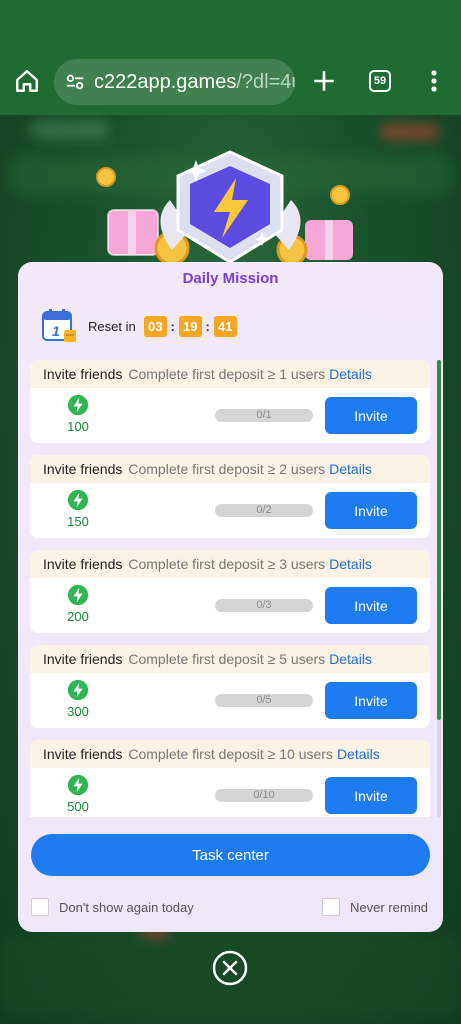 This screenshot has height=1024, width=461. I want to click on never-remind-option: Never remind, so click(375, 907).